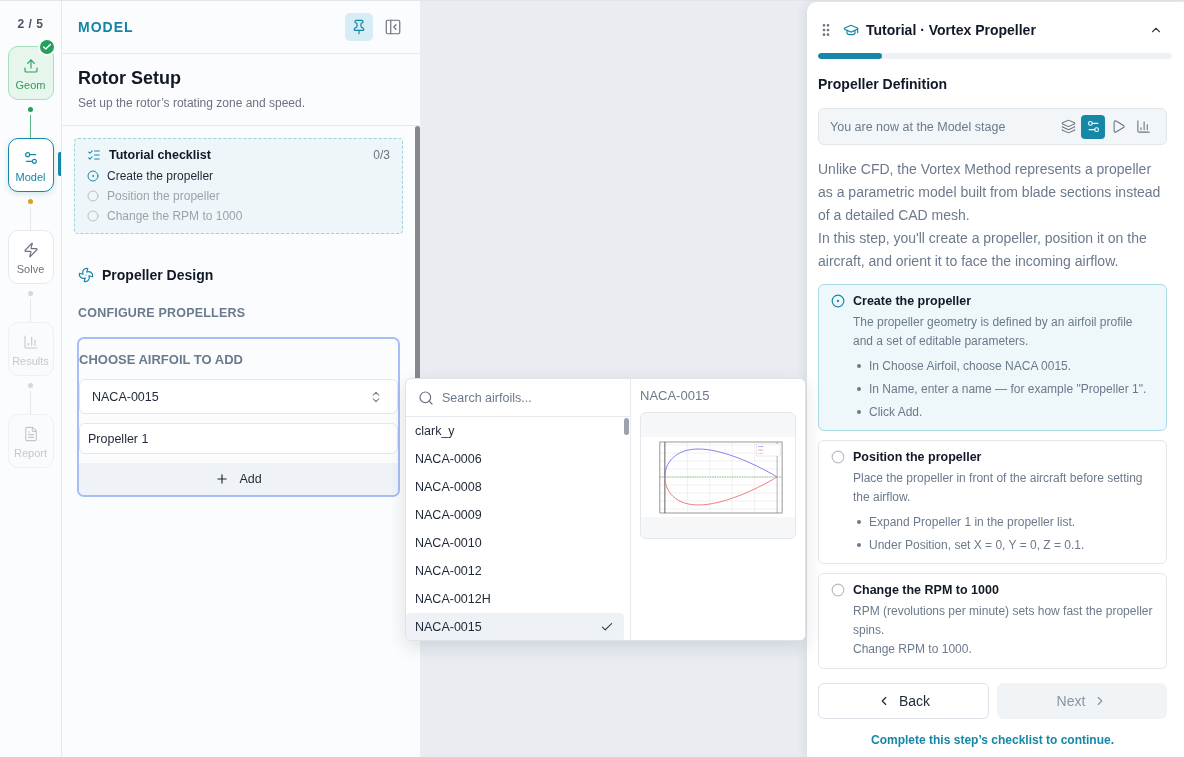  I want to click on step-button: Solve, so click(30, 257).